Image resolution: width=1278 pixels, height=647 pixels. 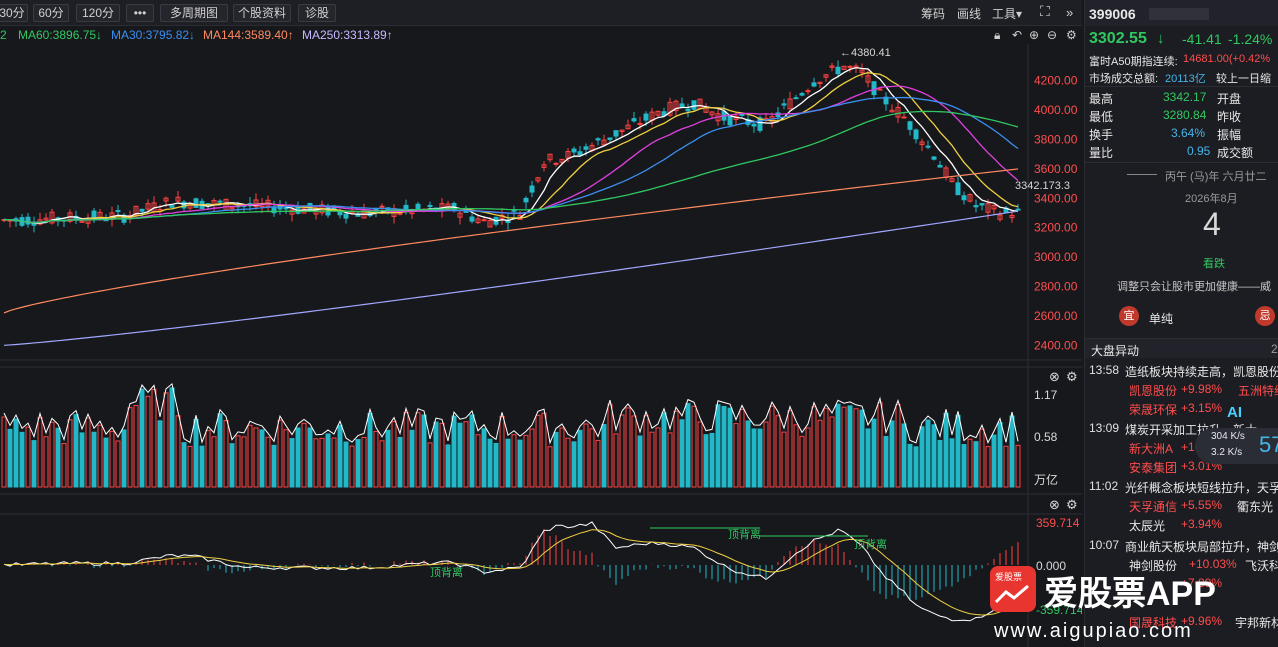 I want to click on news-stock: 荣晟环保, so click(x=1153, y=409).